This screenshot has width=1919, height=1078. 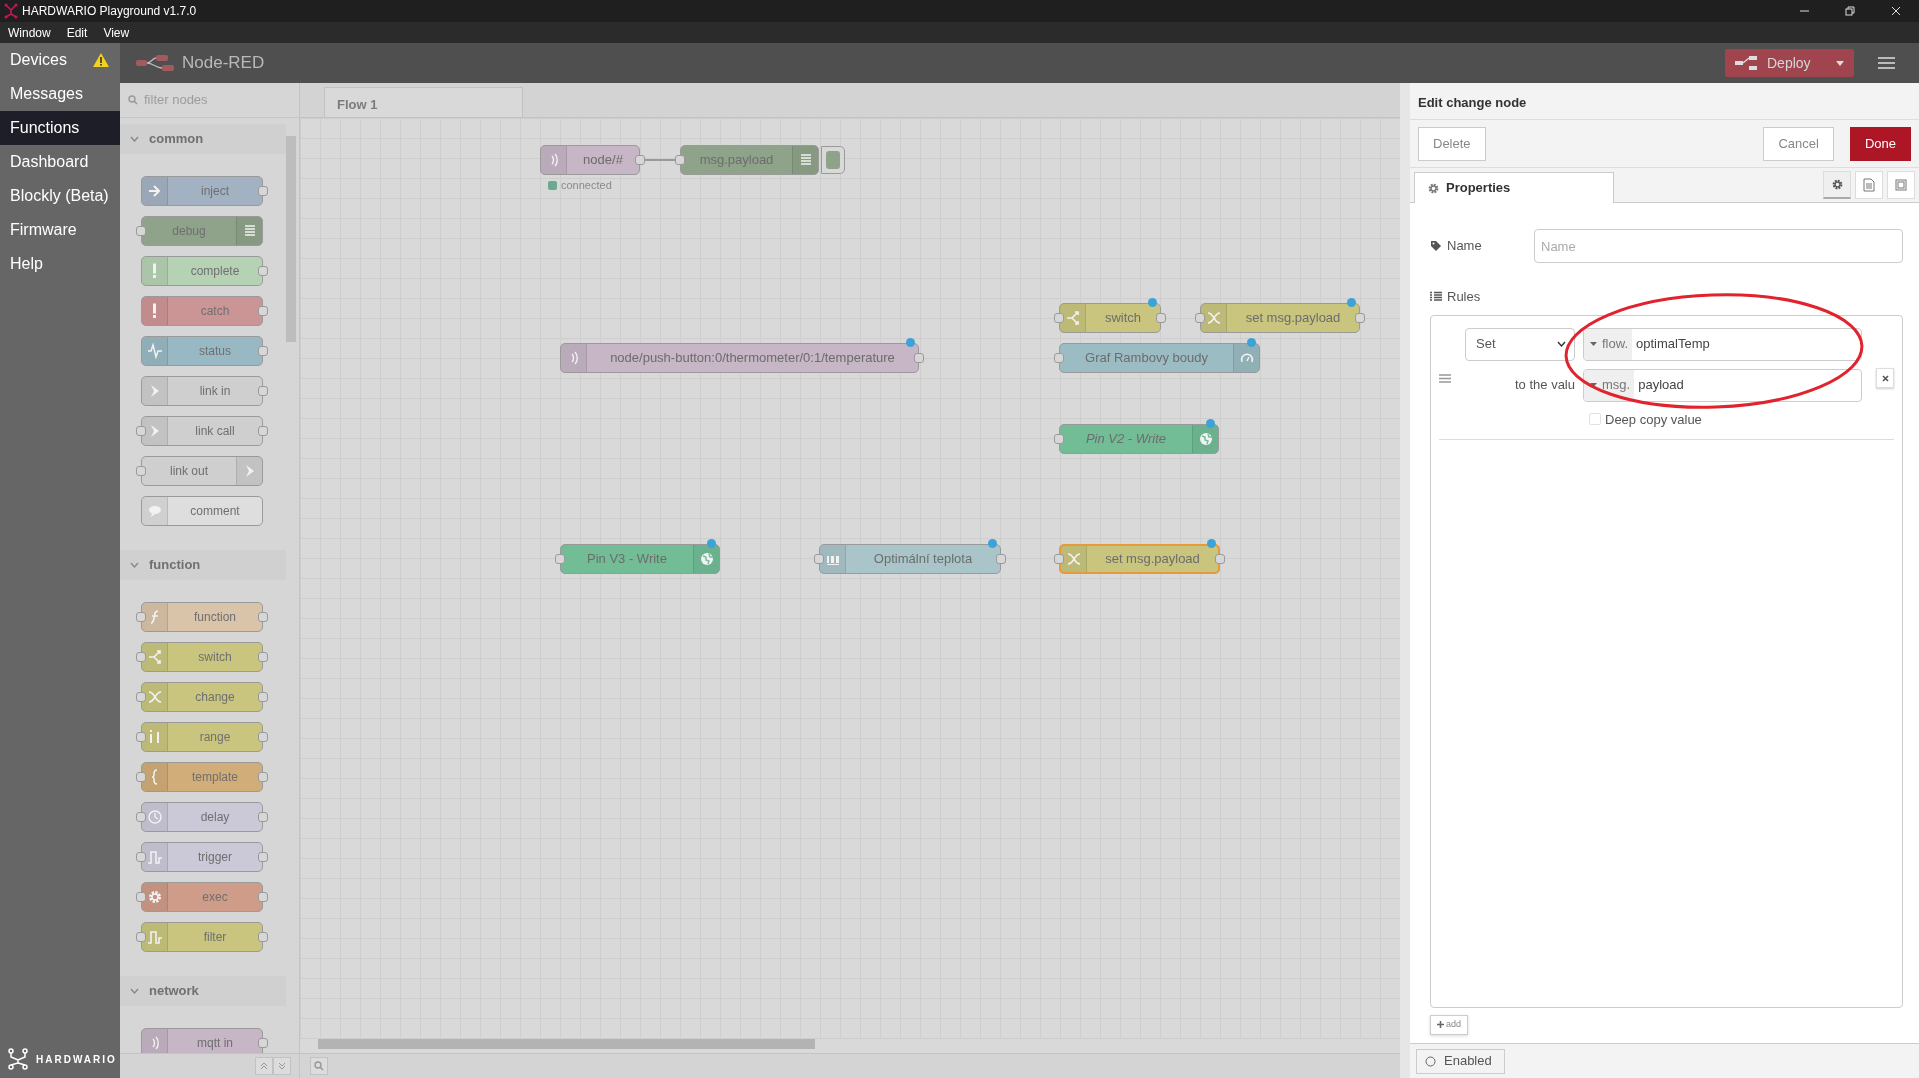 I want to click on palette-node: range, so click(x=202, y=737).